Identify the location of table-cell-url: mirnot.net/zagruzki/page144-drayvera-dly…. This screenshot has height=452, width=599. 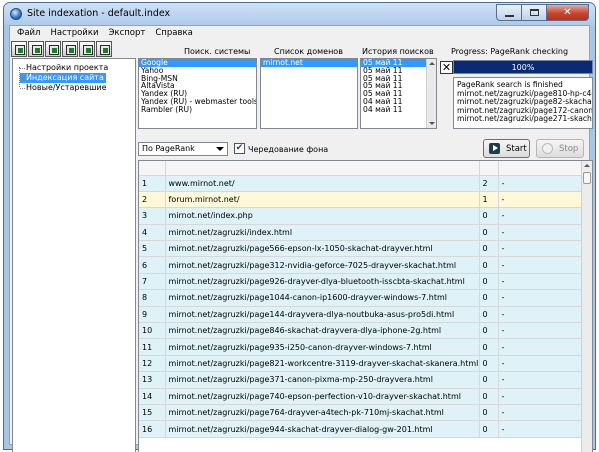
(322, 315).